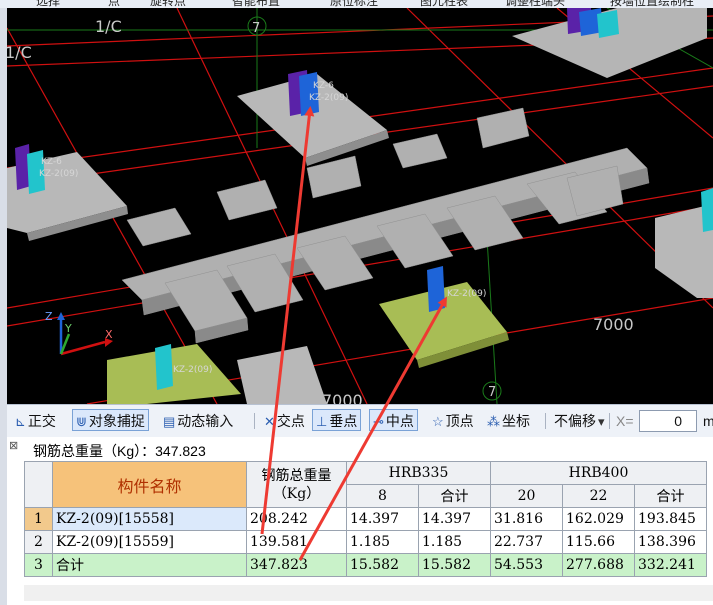 The height and width of the screenshot is (605, 713). I want to click on coordinate-icon: ⁂, so click(493, 421).